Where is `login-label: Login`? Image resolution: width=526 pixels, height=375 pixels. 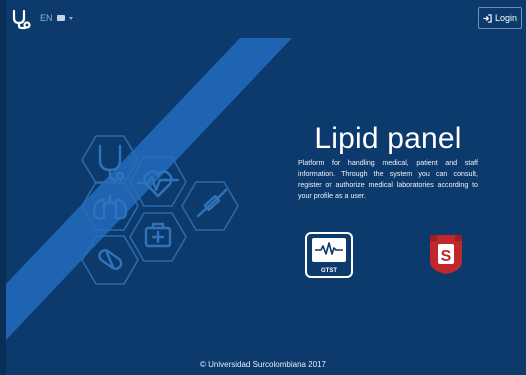
login-label: Login is located at coordinates (506, 18).